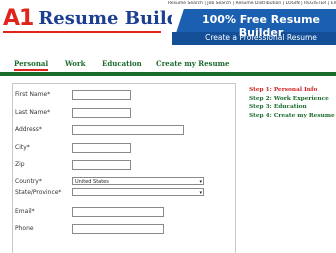 This screenshot has width=336, height=253. Describe the element at coordinates (292, 90) in the screenshot. I see `step-personal-info: Step 1: Personal Info` at that location.